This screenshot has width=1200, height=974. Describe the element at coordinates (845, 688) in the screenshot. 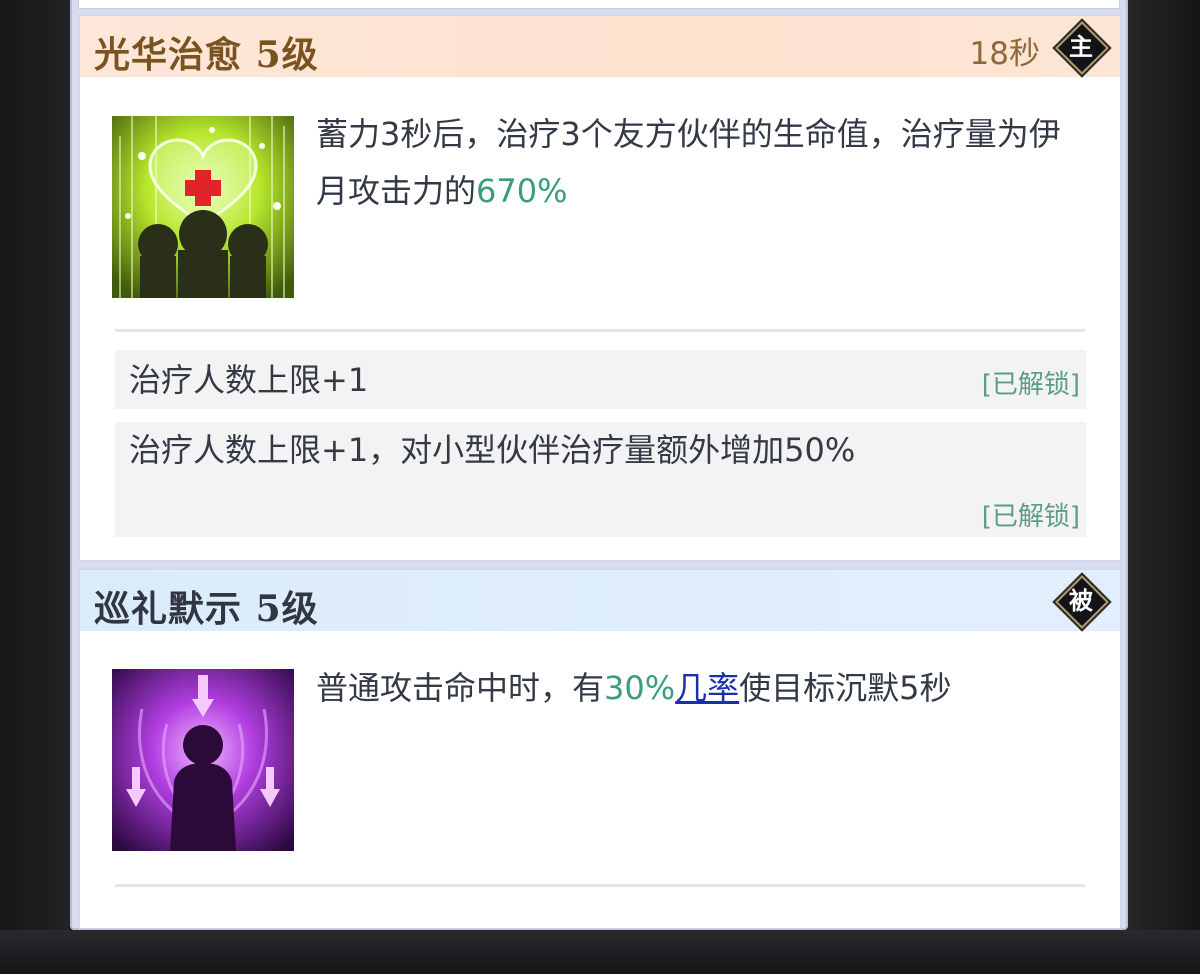

I see `skill-description-text: 使目标沉默5秒` at that location.